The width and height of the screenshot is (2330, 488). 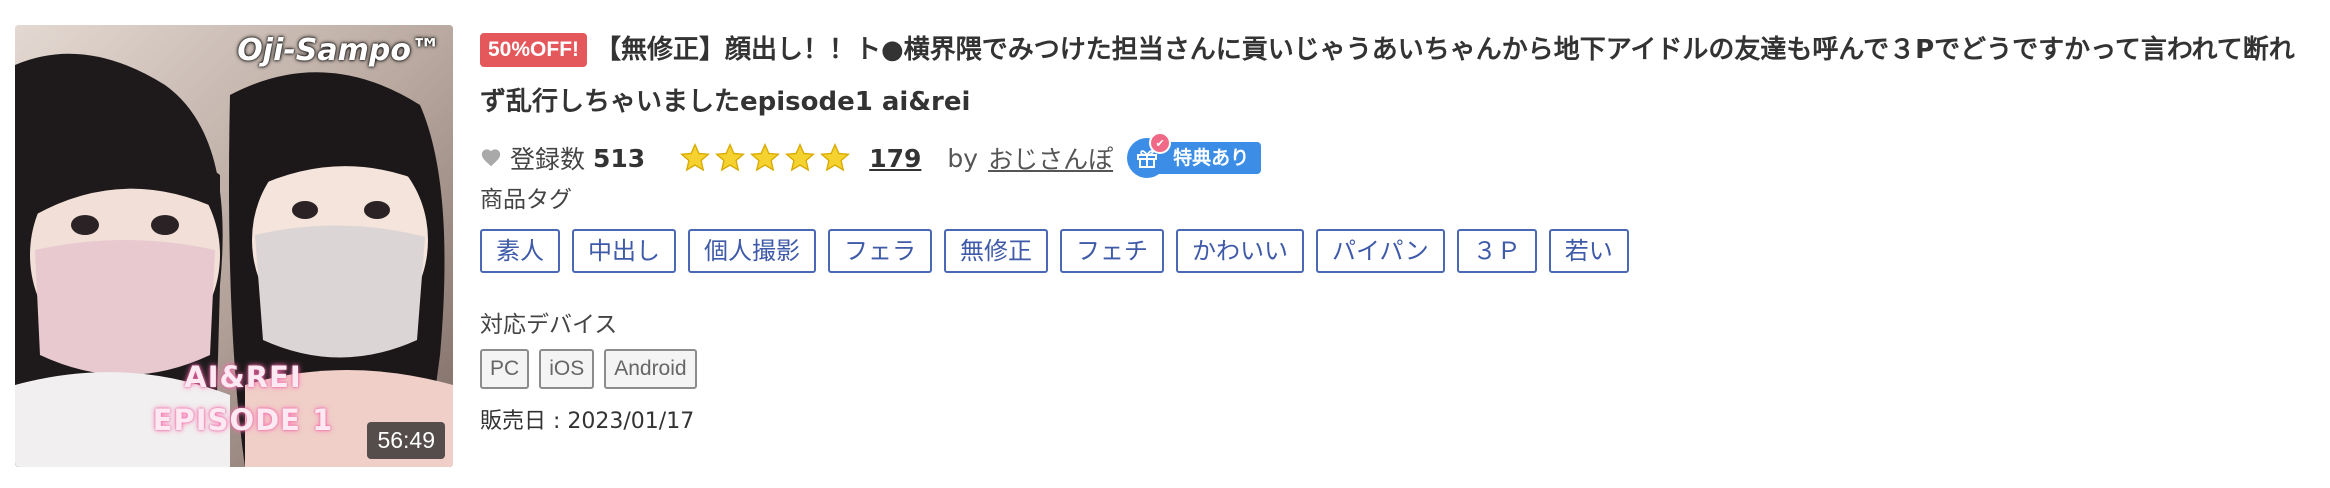 What do you see at coordinates (549, 325) in the screenshot?
I see `devices-section-label: 対応デバイス` at bounding box center [549, 325].